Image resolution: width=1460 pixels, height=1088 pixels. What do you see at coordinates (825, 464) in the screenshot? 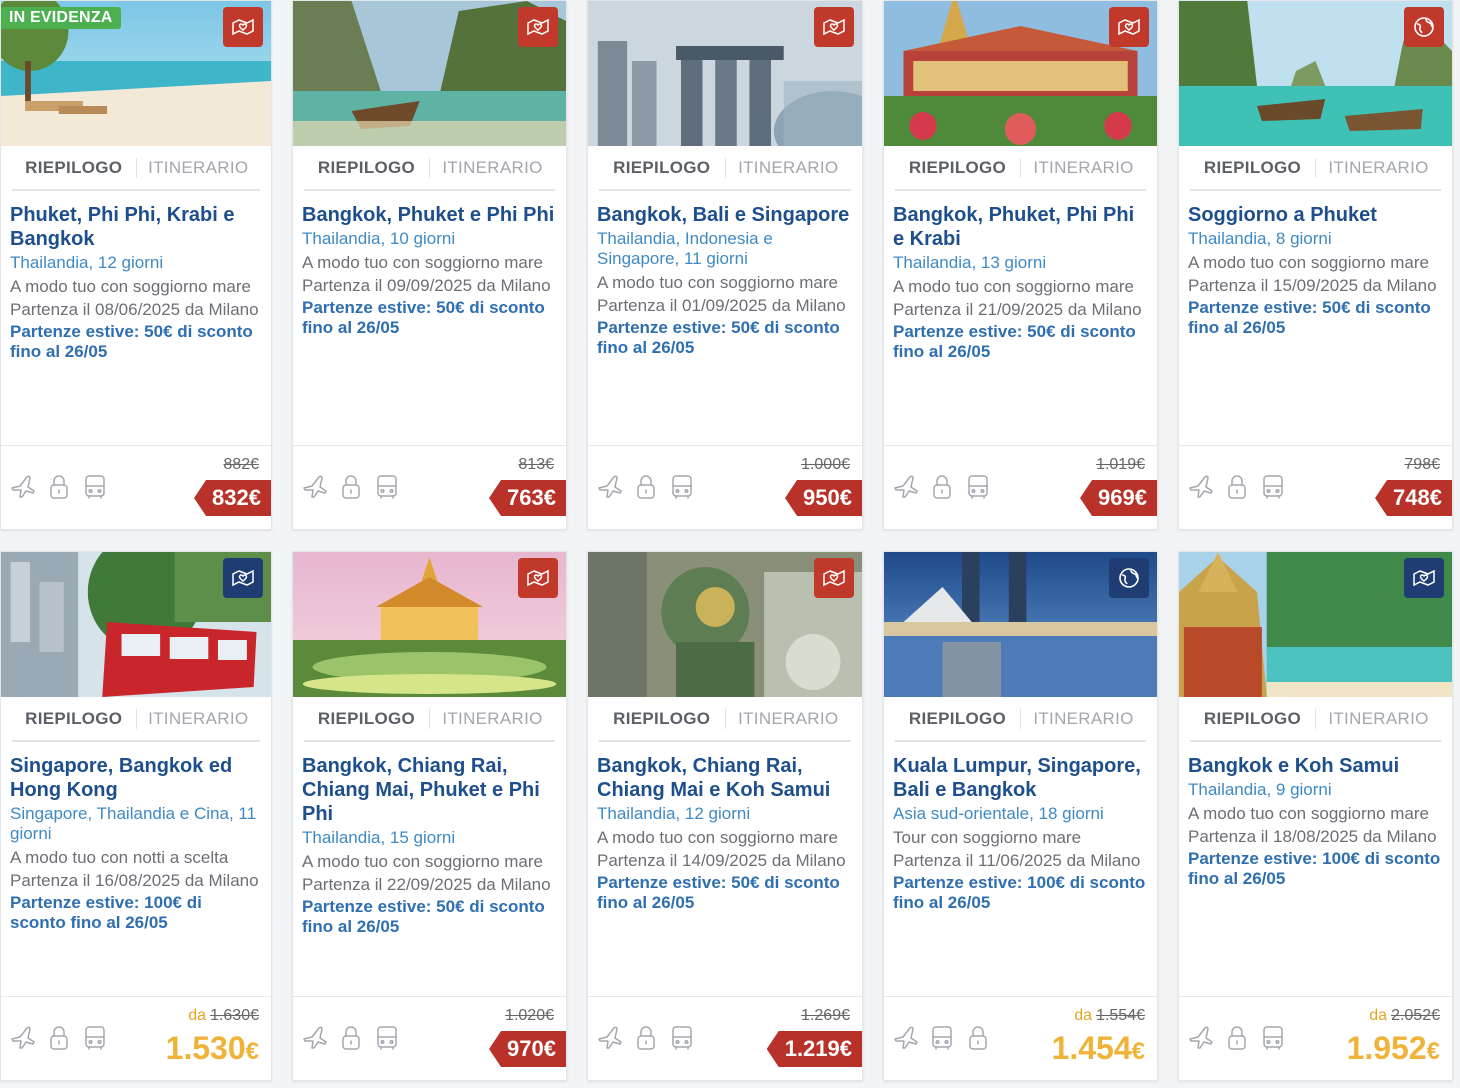
I see `old-price: 1.000€` at bounding box center [825, 464].